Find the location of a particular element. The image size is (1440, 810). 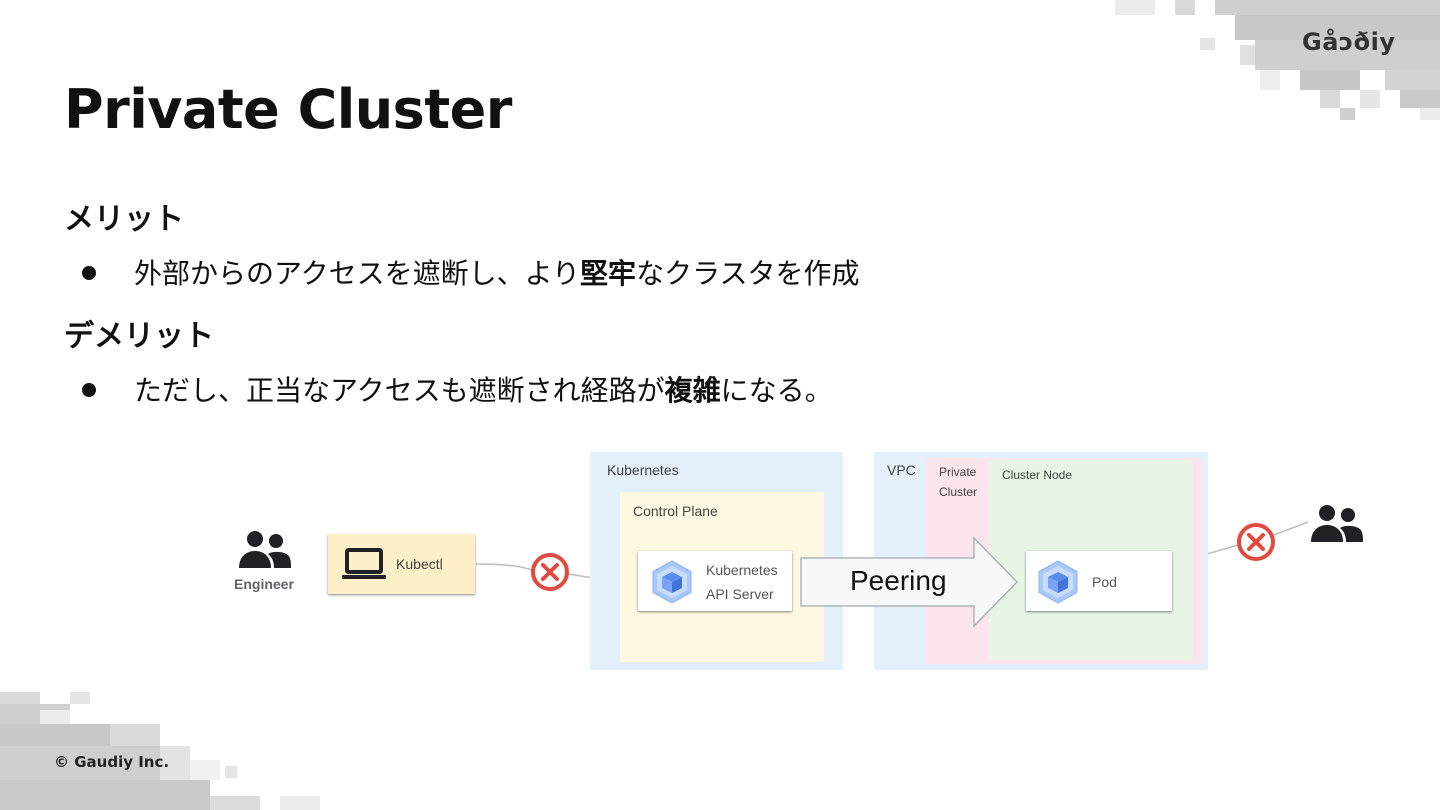

api-server-label-line2: API Server is located at coordinates (740, 594).